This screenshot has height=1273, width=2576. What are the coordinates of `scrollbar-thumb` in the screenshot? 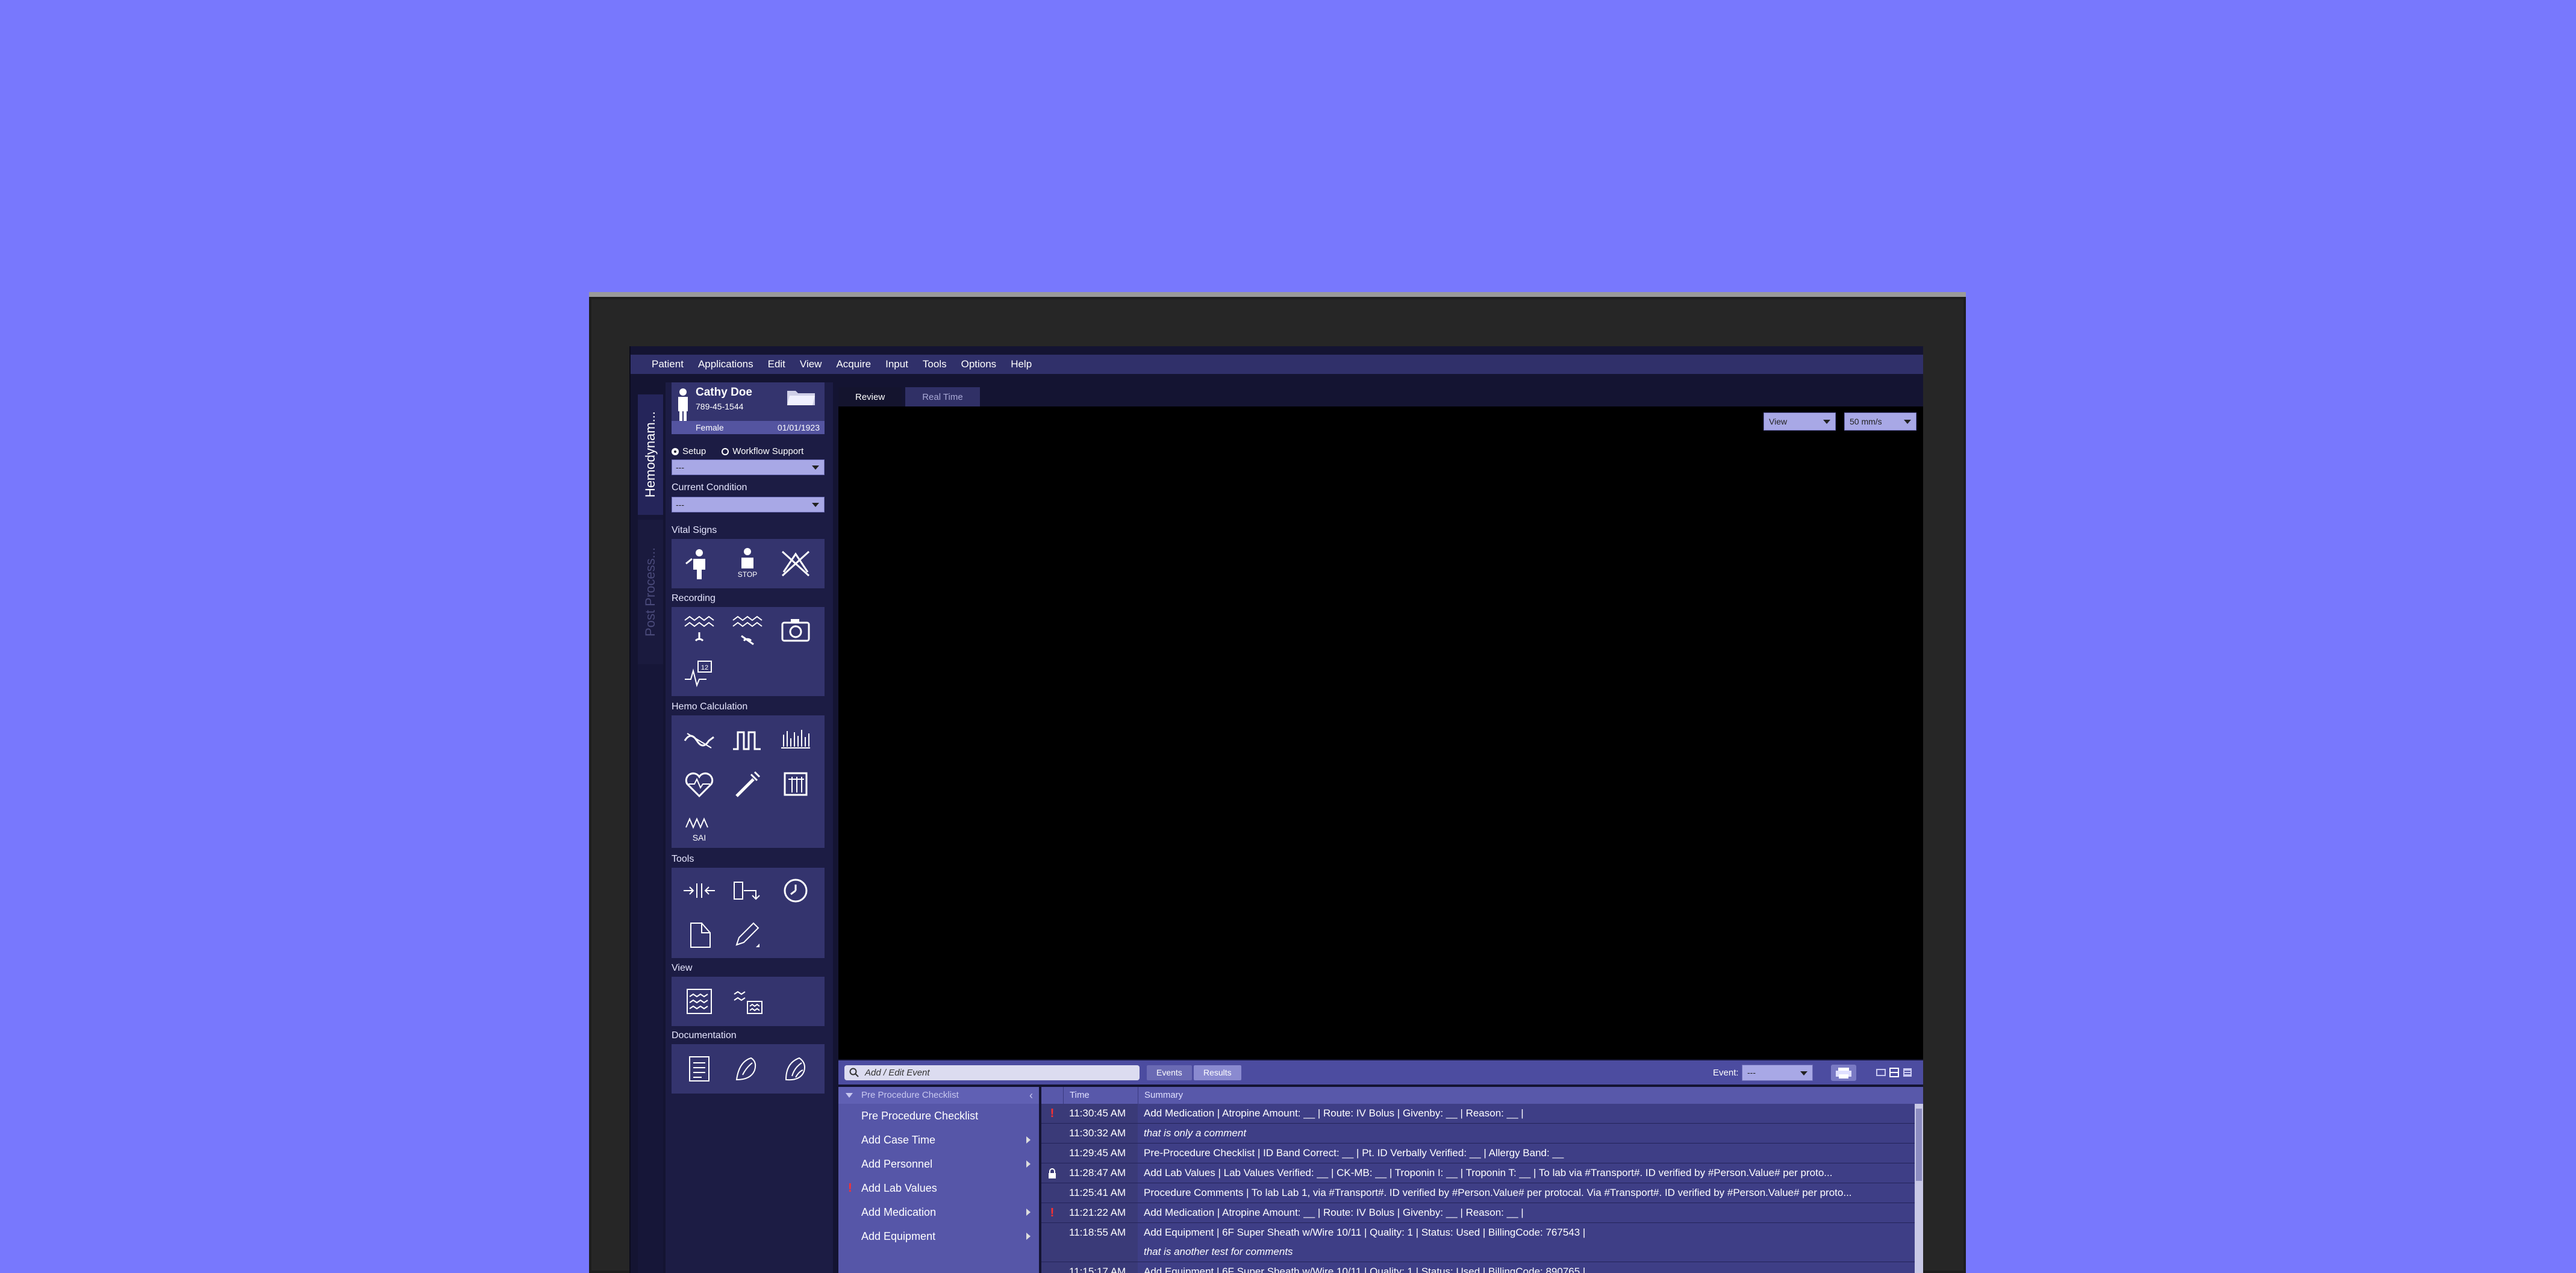 It's located at (1919, 1145).